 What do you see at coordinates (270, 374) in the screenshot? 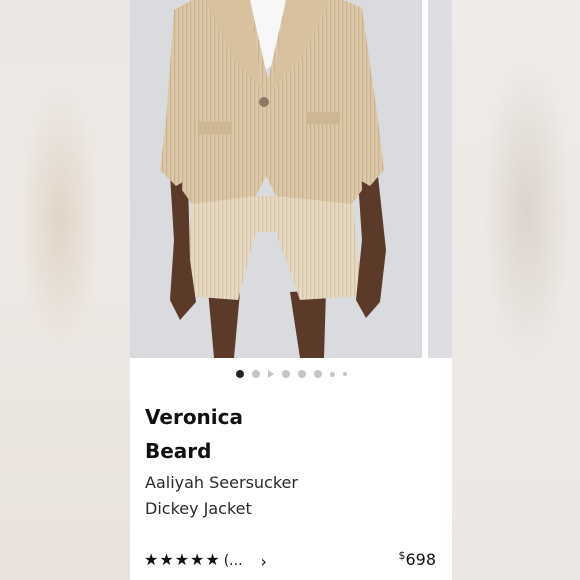
I see `video-play-icon` at bounding box center [270, 374].